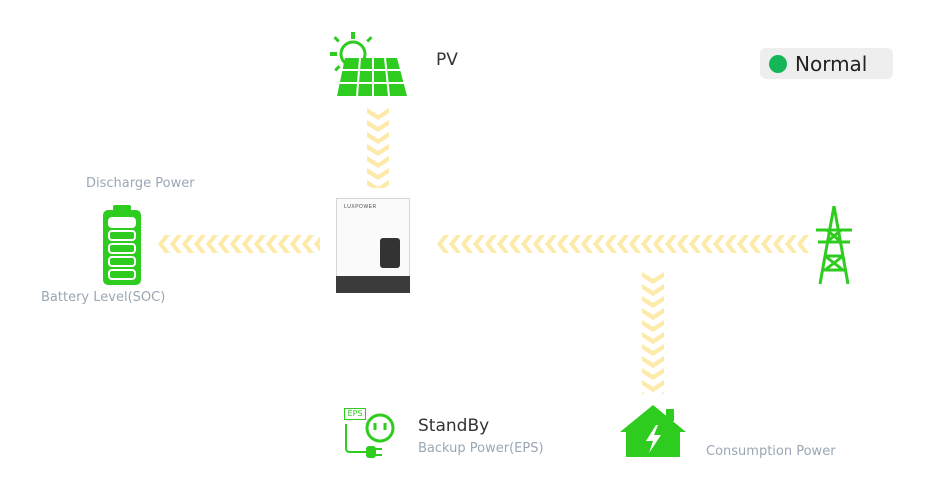 The height and width of the screenshot is (479, 926). I want to click on status-label: Normal, so click(831, 63).